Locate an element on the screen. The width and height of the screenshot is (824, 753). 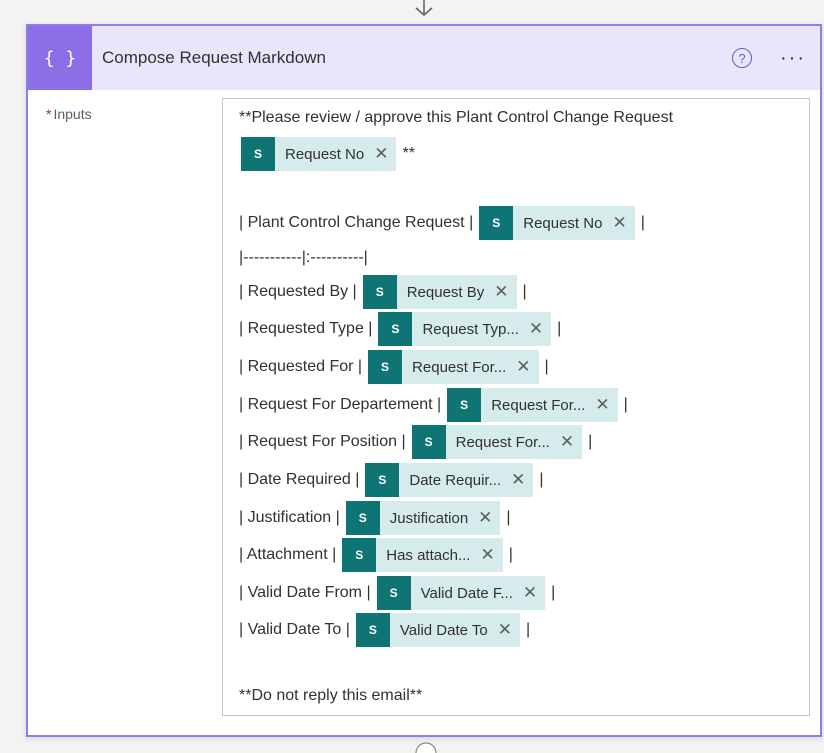
footer-text: **Do not reply this email** is located at coordinates (331, 695).